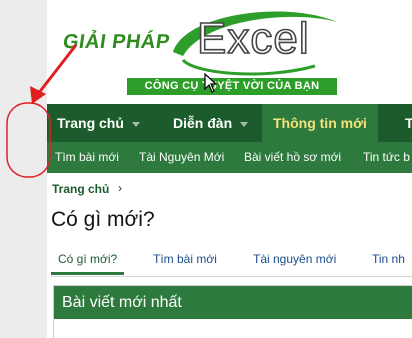 This screenshot has height=338, width=412. I want to click on mouse-cursor-icon, so click(211, 83).